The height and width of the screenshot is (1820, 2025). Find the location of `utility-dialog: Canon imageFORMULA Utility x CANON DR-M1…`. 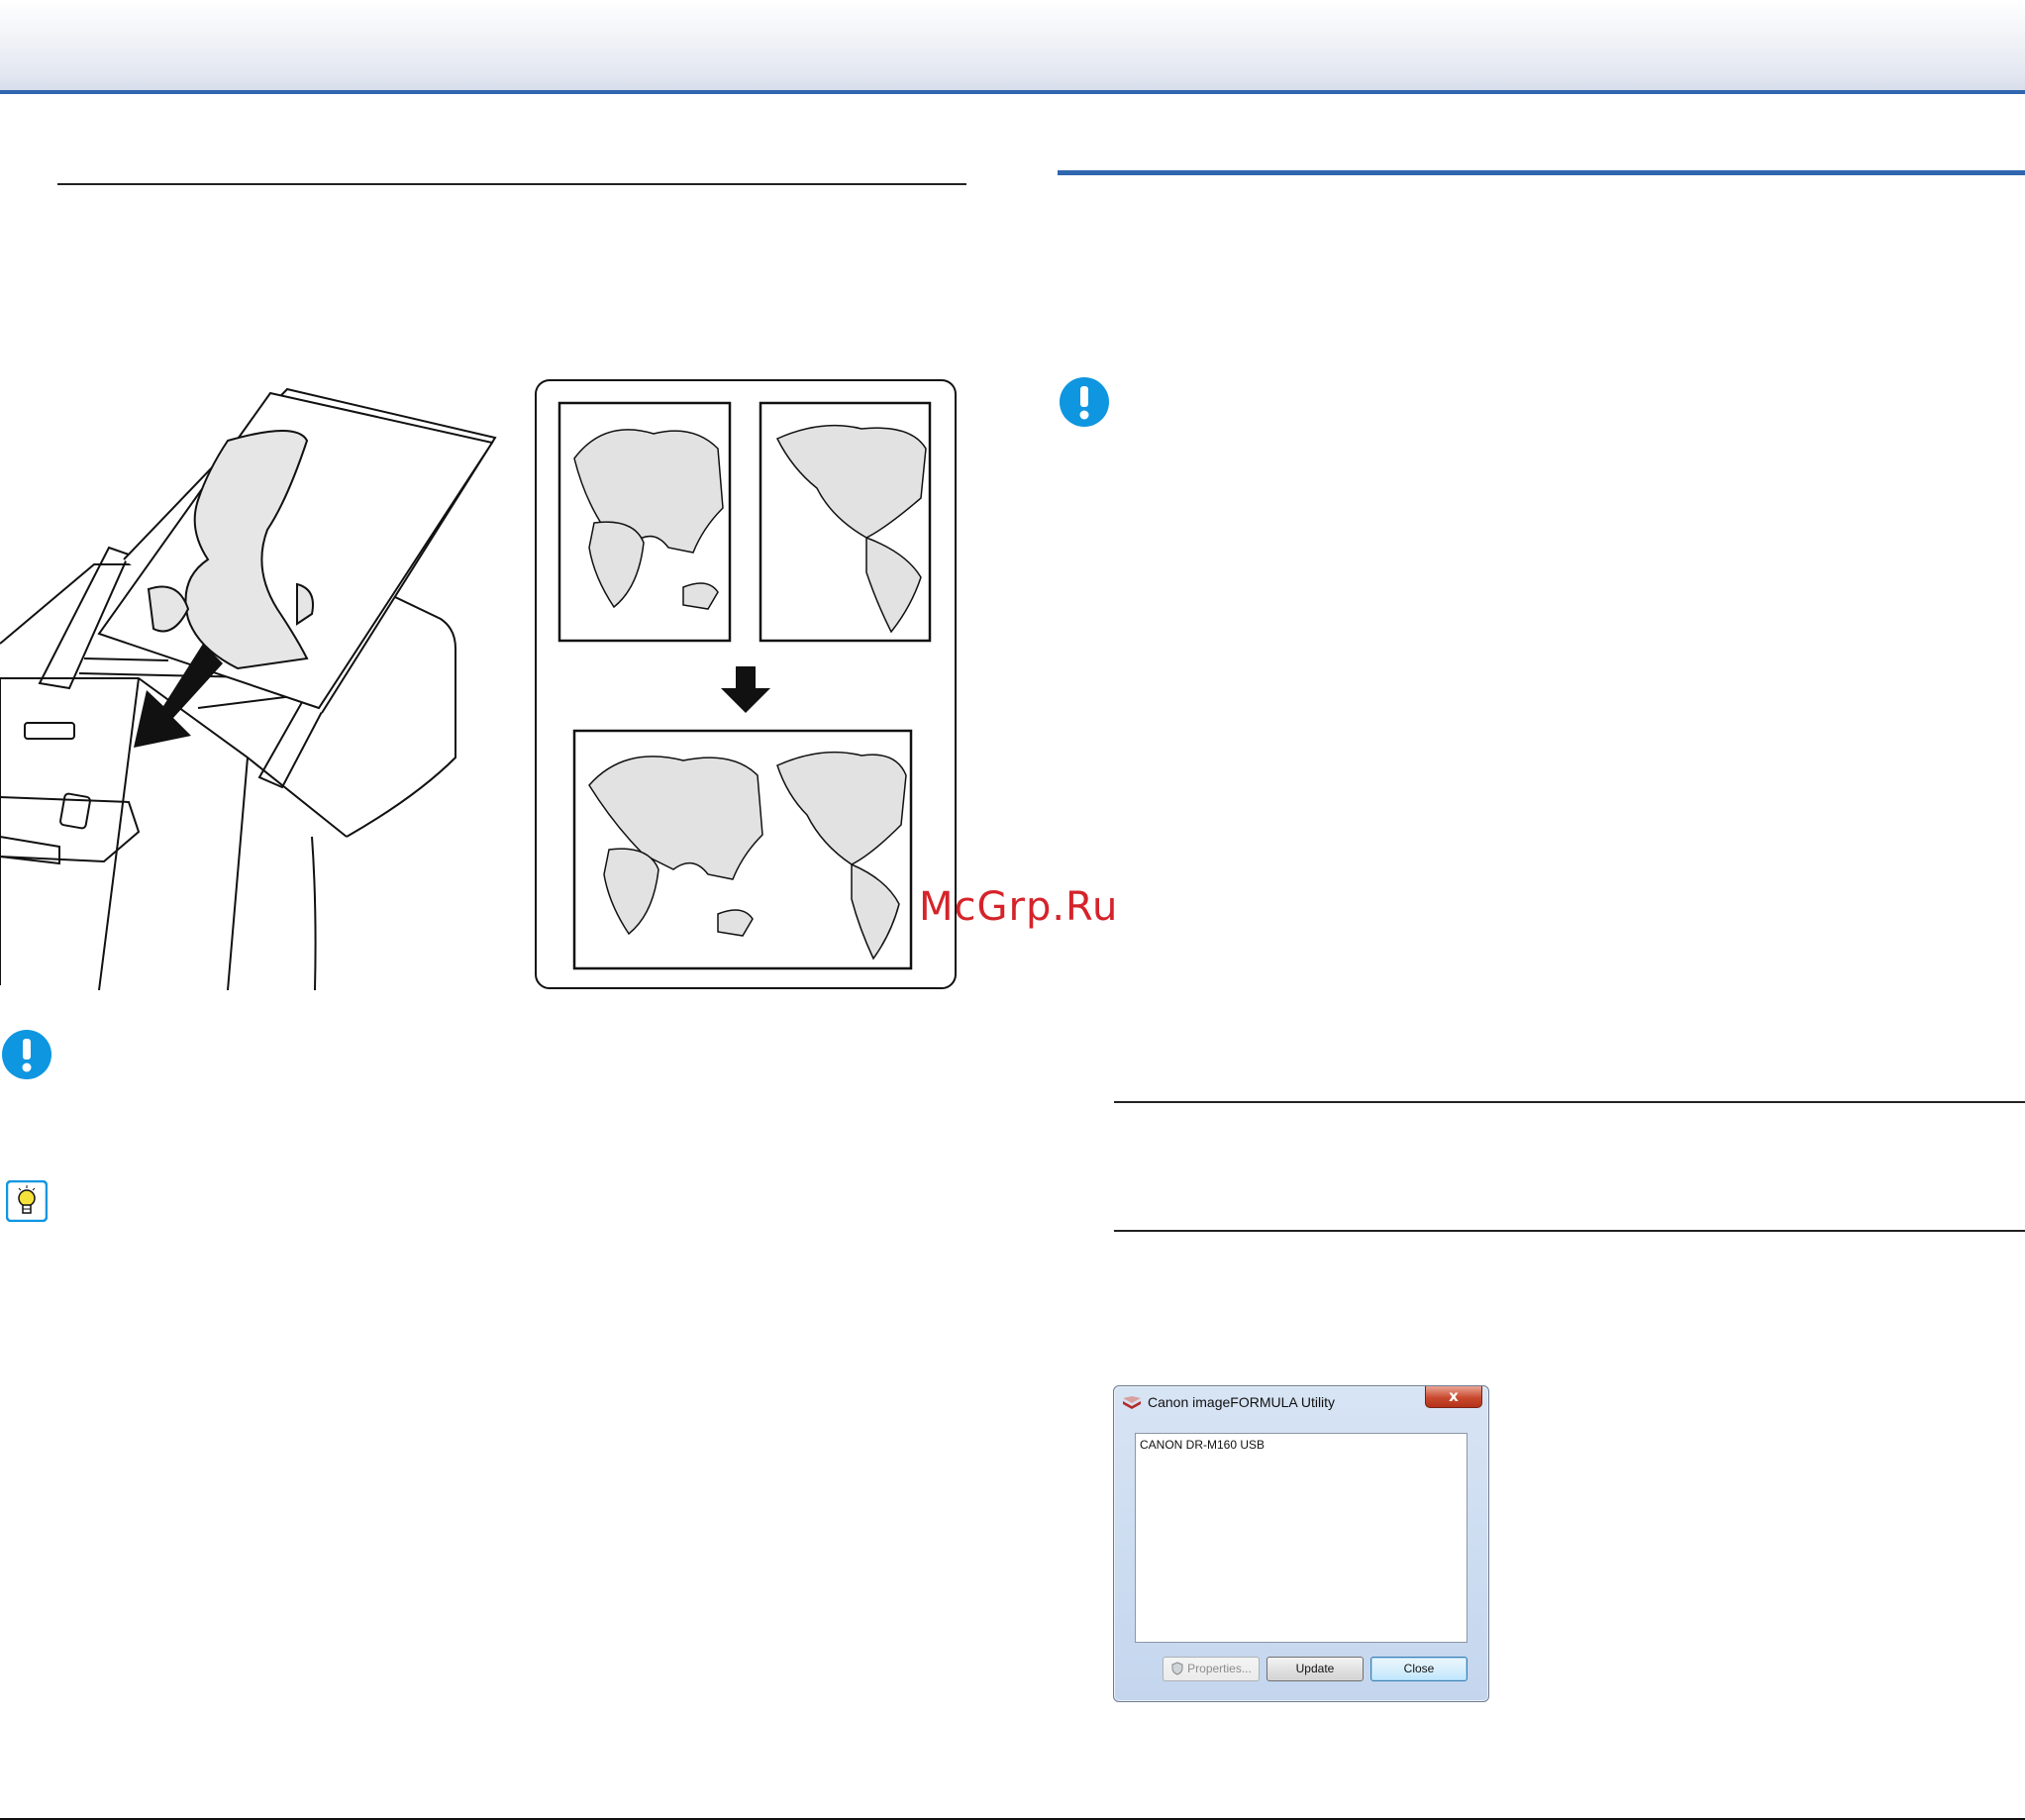

utility-dialog: Canon imageFORMULA Utility x CANON DR-M1… is located at coordinates (1301, 1543).